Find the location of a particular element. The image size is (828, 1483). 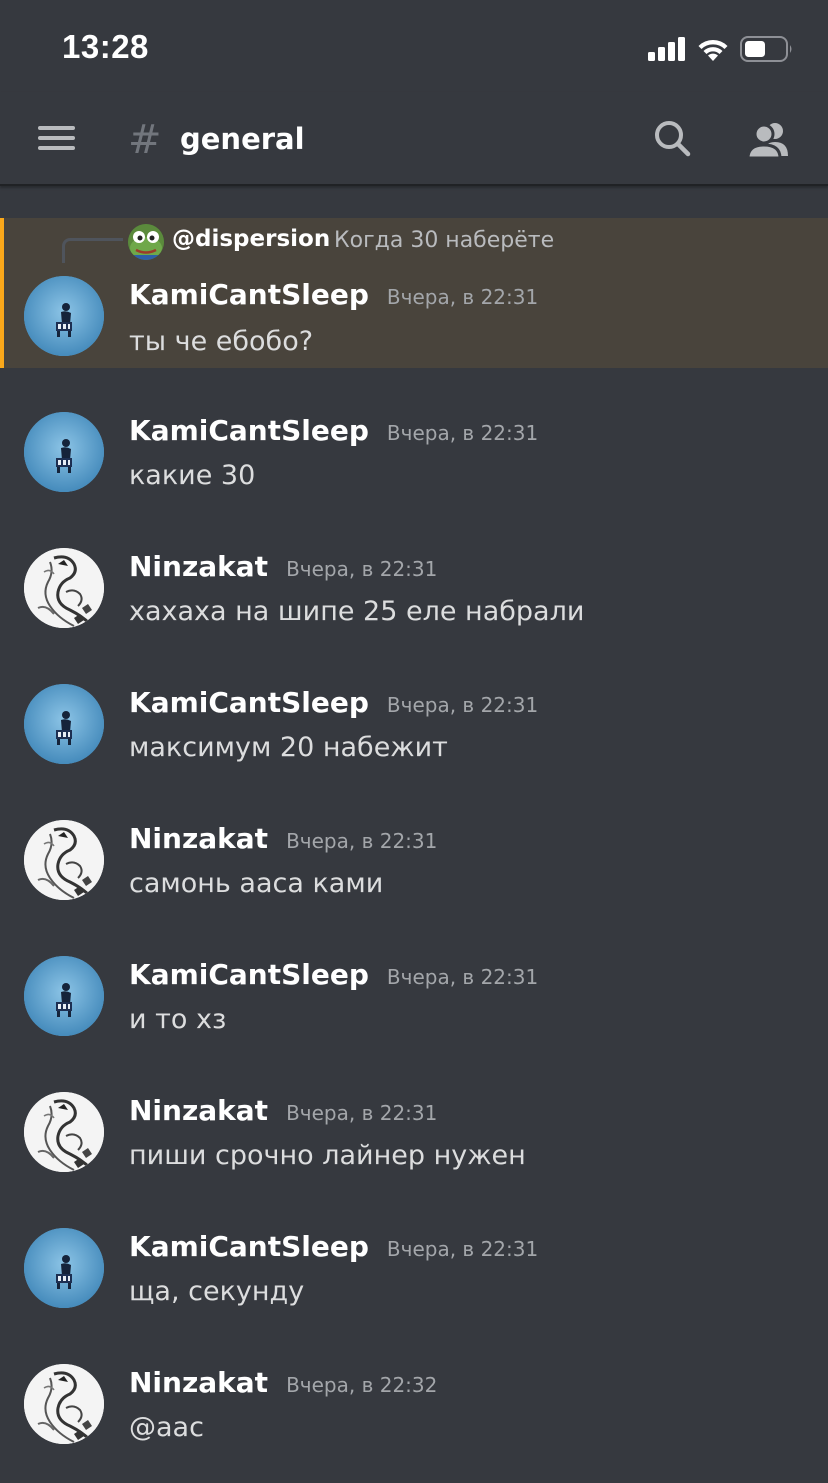

reply-avatar is located at coordinates (146, 242).